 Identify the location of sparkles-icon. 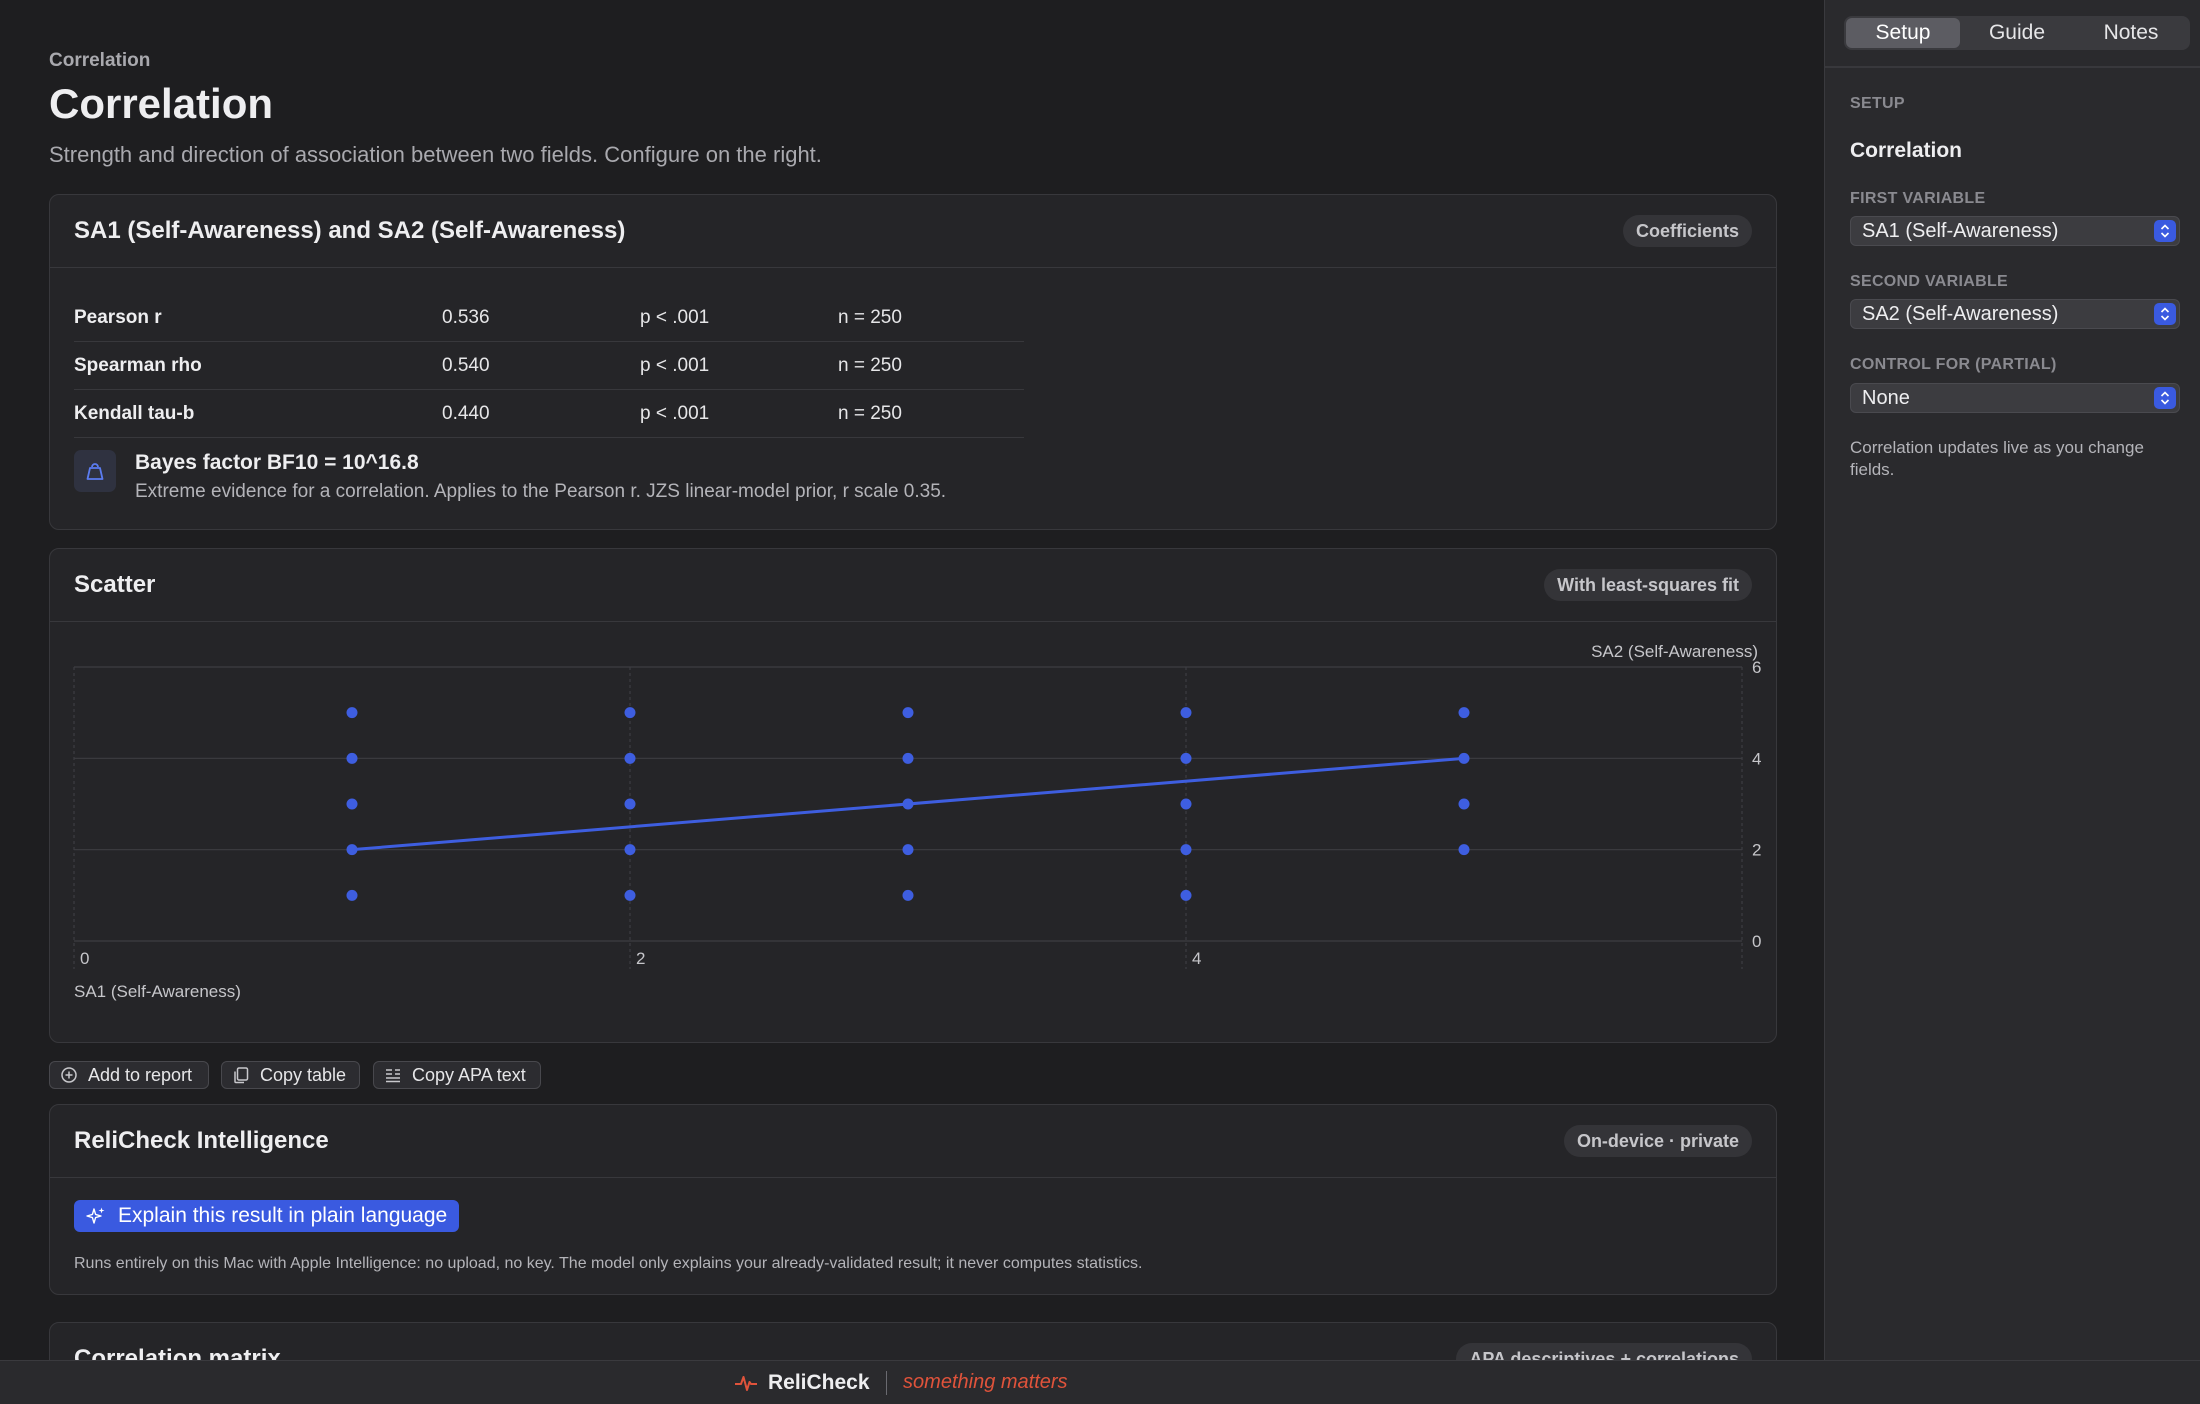
(95, 1215).